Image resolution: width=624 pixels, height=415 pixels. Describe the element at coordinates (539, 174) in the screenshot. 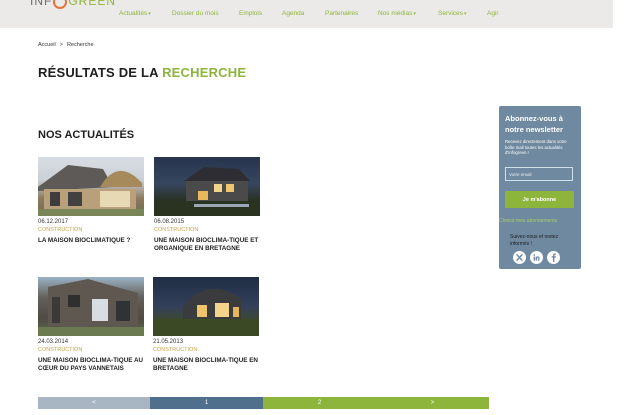

I see `newsletter-email-input` at that location.